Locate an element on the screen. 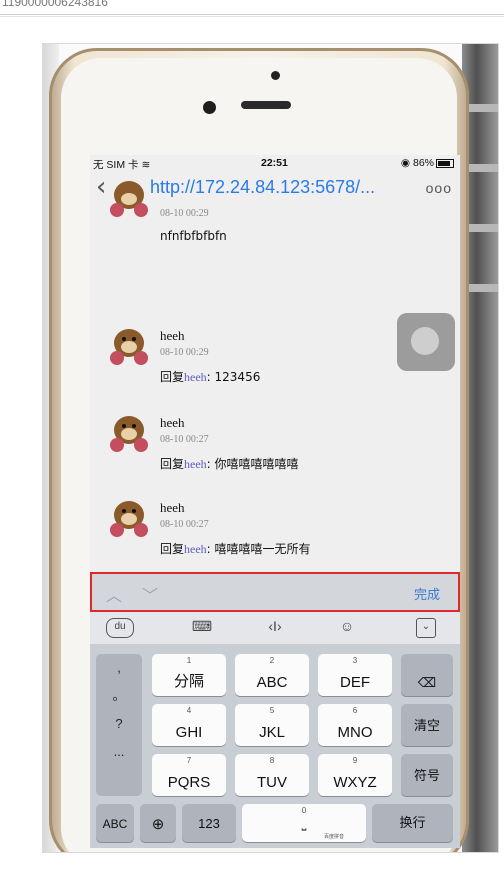  status-time: 22:51 is located at coordinates (274, 163).